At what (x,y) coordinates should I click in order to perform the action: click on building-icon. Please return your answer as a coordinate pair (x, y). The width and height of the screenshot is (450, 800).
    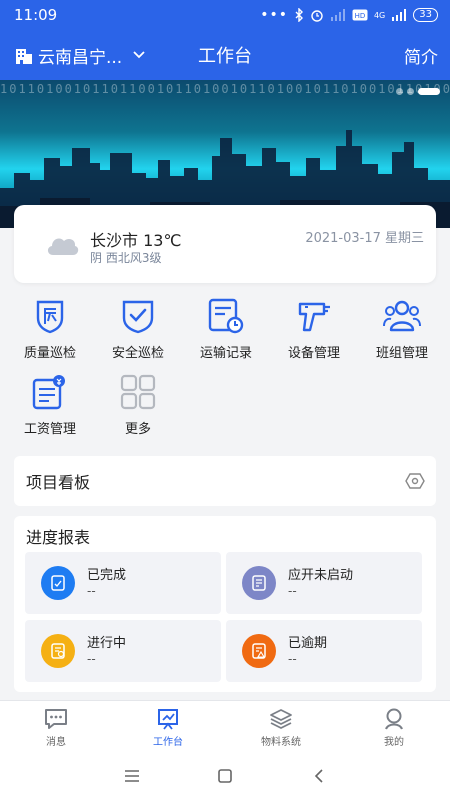
    Looking at the image, I should click on (24, 56).